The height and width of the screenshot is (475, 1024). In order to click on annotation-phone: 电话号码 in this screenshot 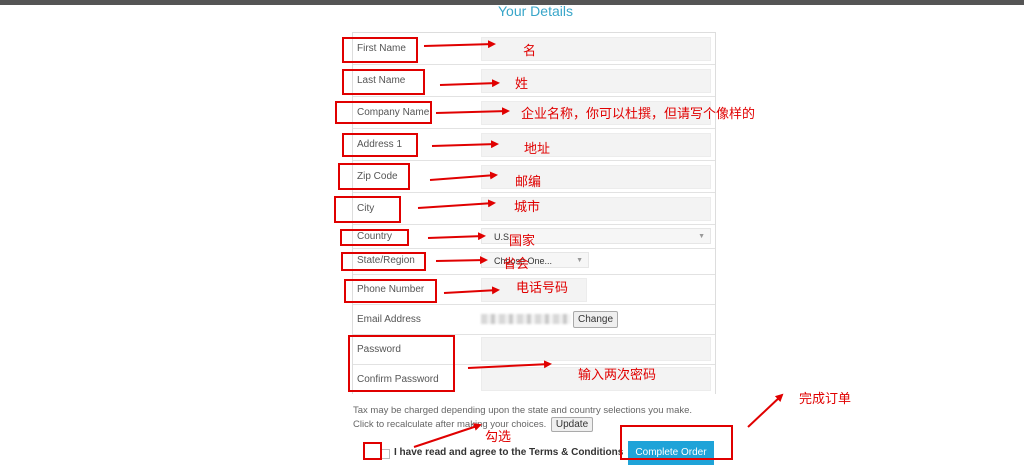, I will do `click(542, 287)`.